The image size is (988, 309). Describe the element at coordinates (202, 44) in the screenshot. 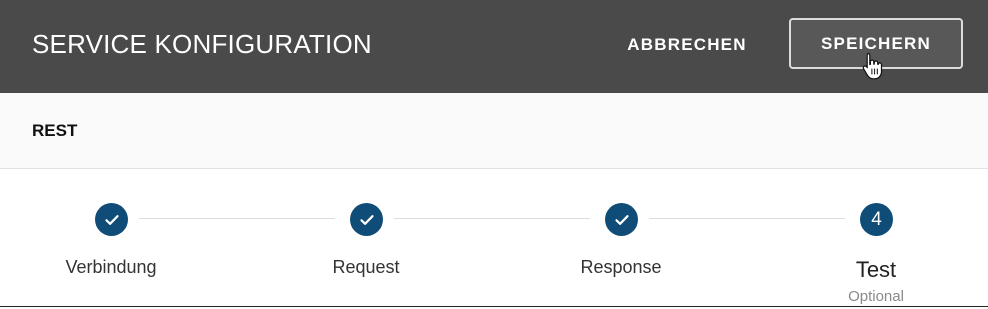

I see `page-title: SERVICE KONFIGURATION` at that location.